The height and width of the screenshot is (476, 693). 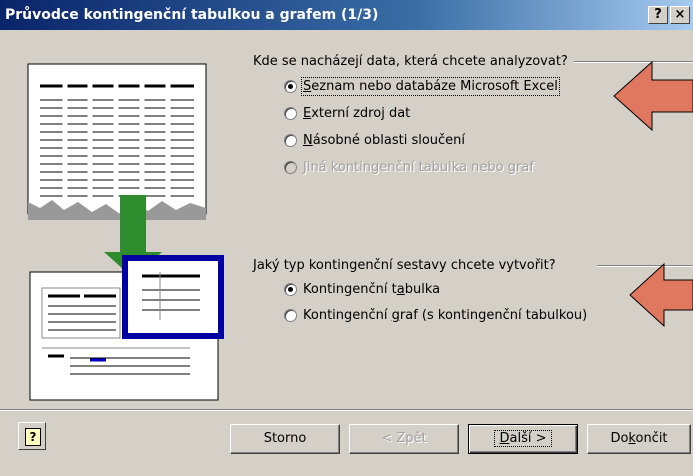 I want to click on next-button: Další >, so click(x=523, y=439).